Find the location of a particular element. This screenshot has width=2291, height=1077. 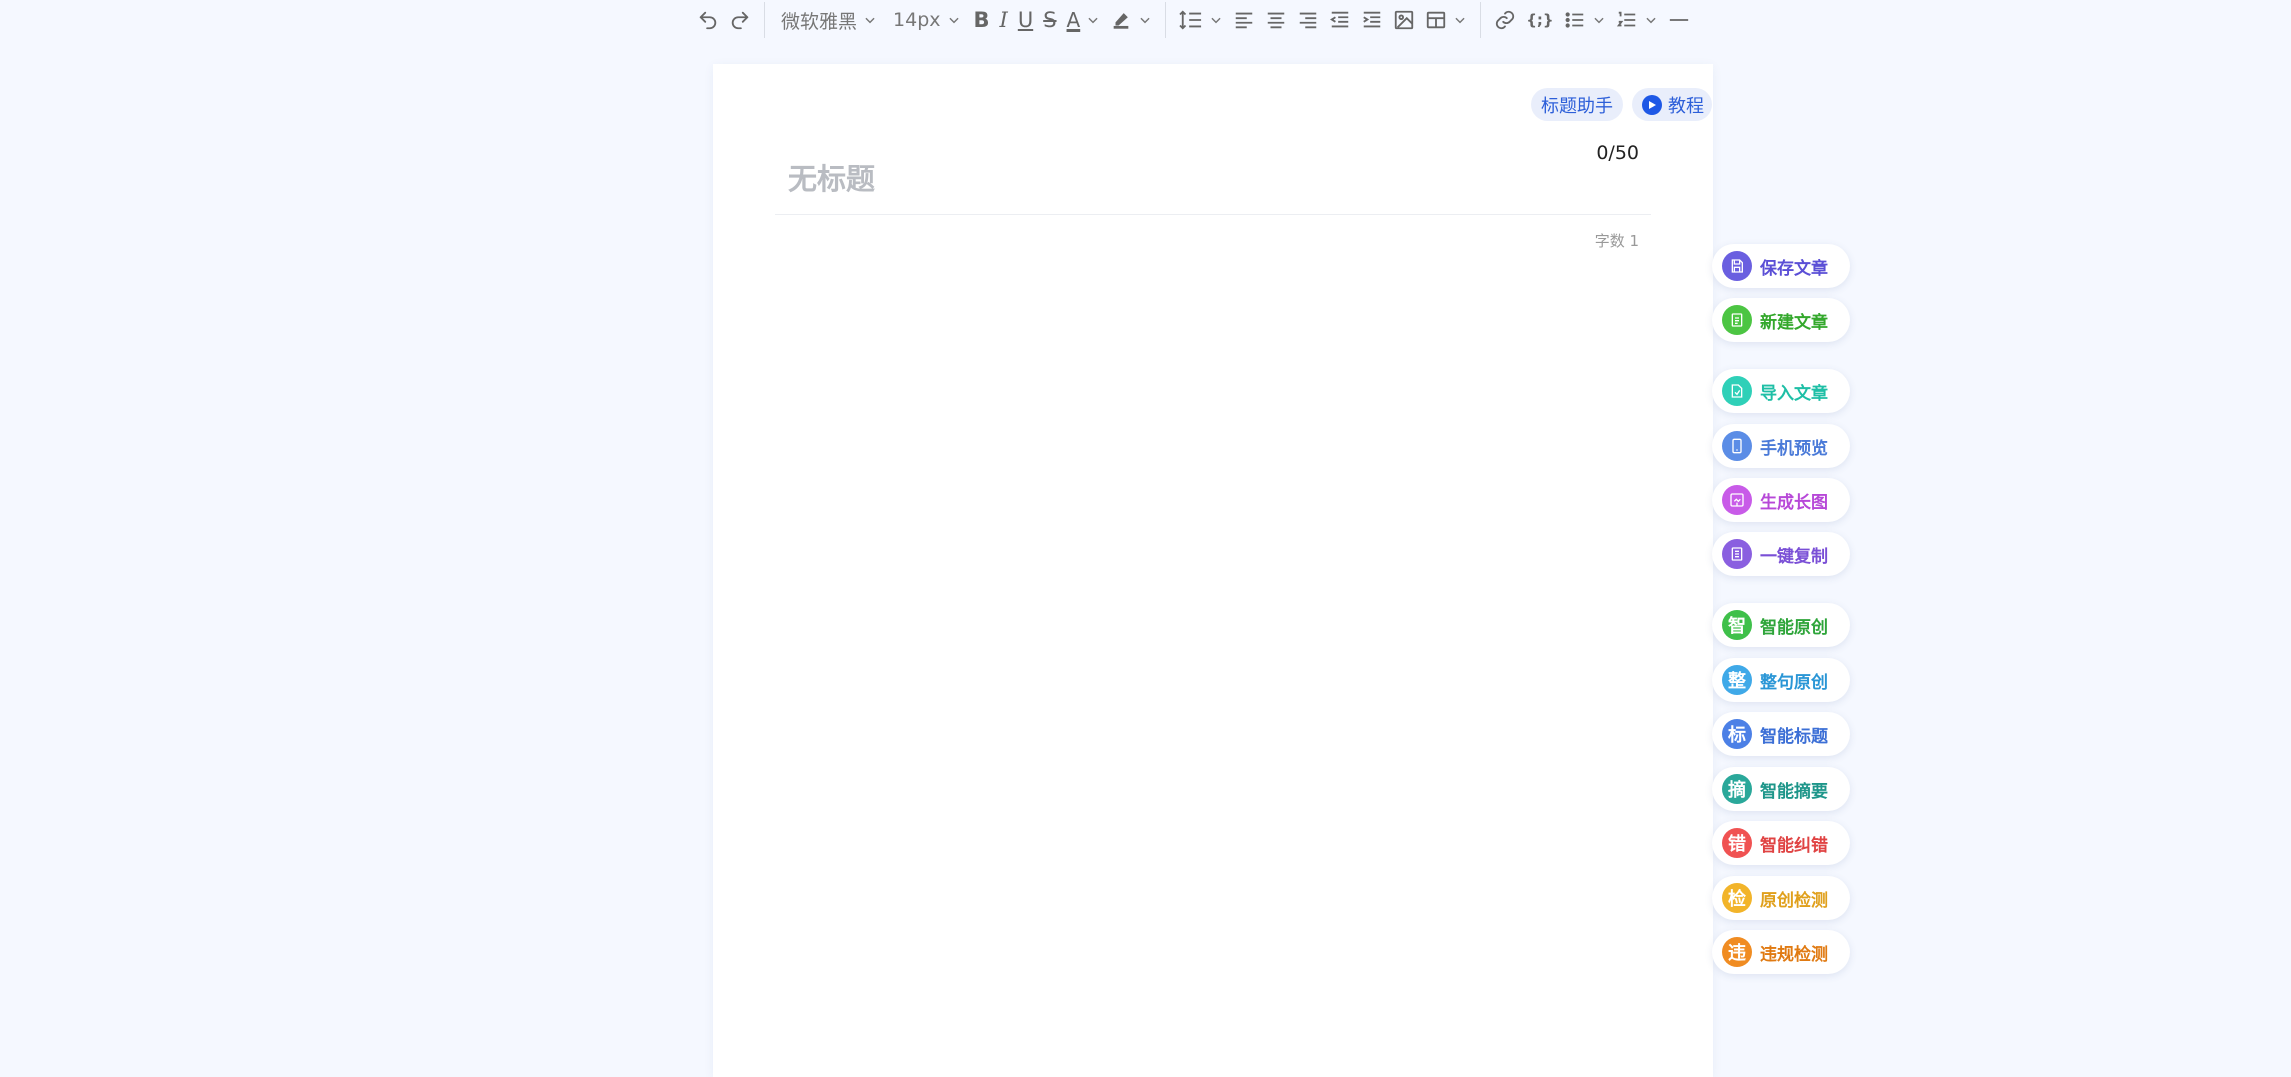

import-article-button: 导入文章 is located at coordinates (1781, 391).